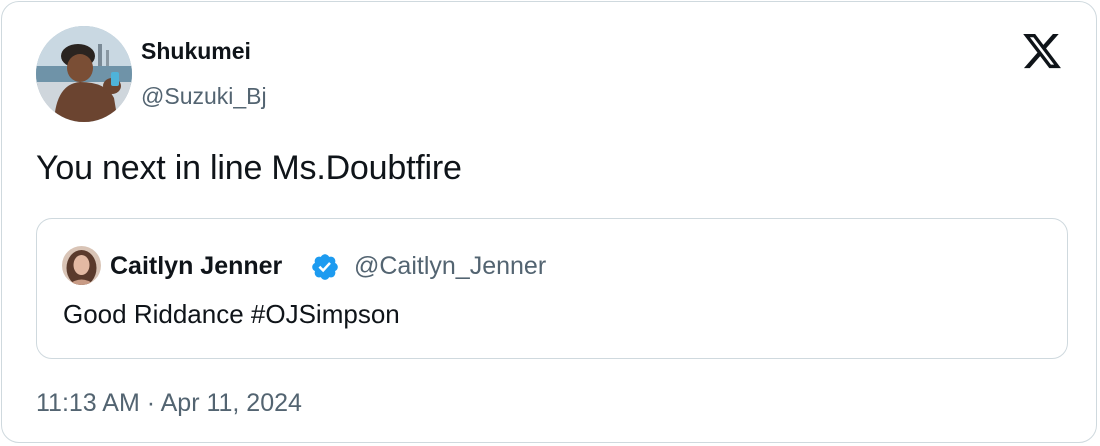 This screenshot has width=1100, height=446. I want to click on quoted-author-handle: @Caitlyn_Jenner, so click(450, 266).